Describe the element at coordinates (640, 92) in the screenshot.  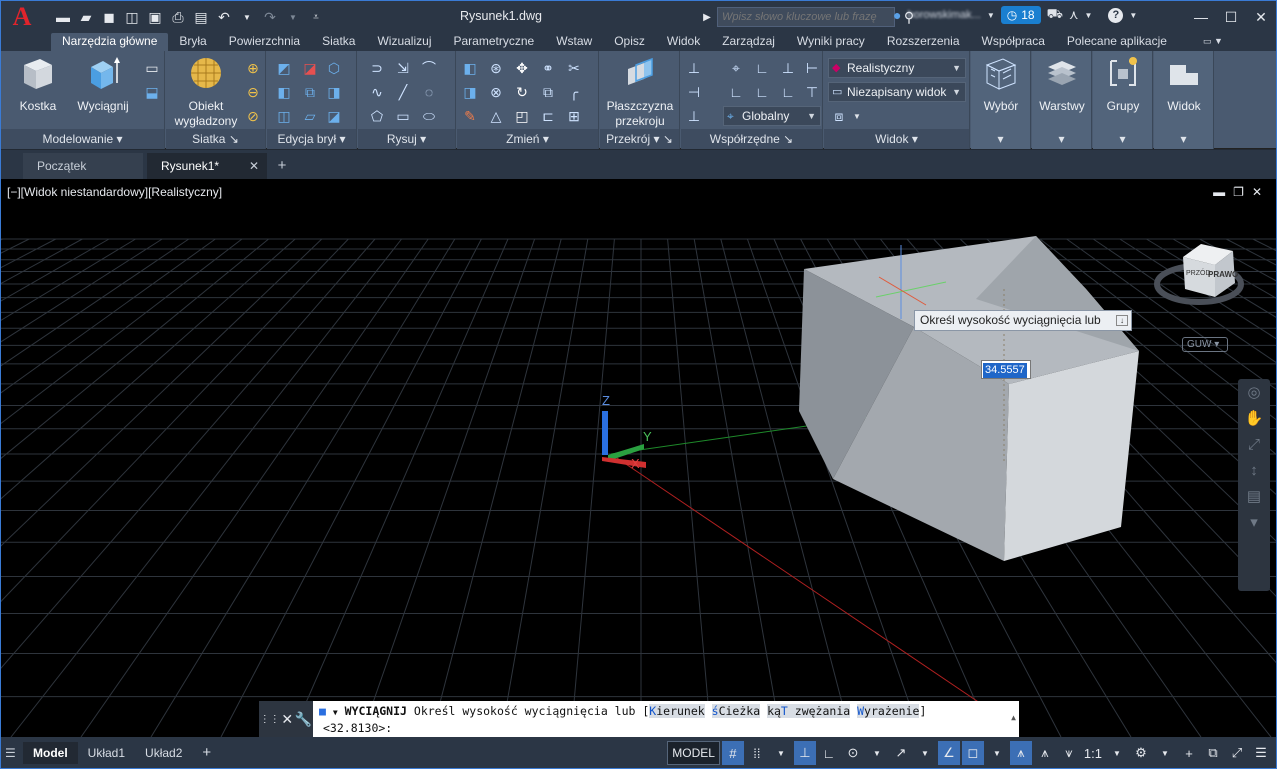
I see `plaszczyzna-przekroju-button: Płaszczyzna przekroju` at that location.